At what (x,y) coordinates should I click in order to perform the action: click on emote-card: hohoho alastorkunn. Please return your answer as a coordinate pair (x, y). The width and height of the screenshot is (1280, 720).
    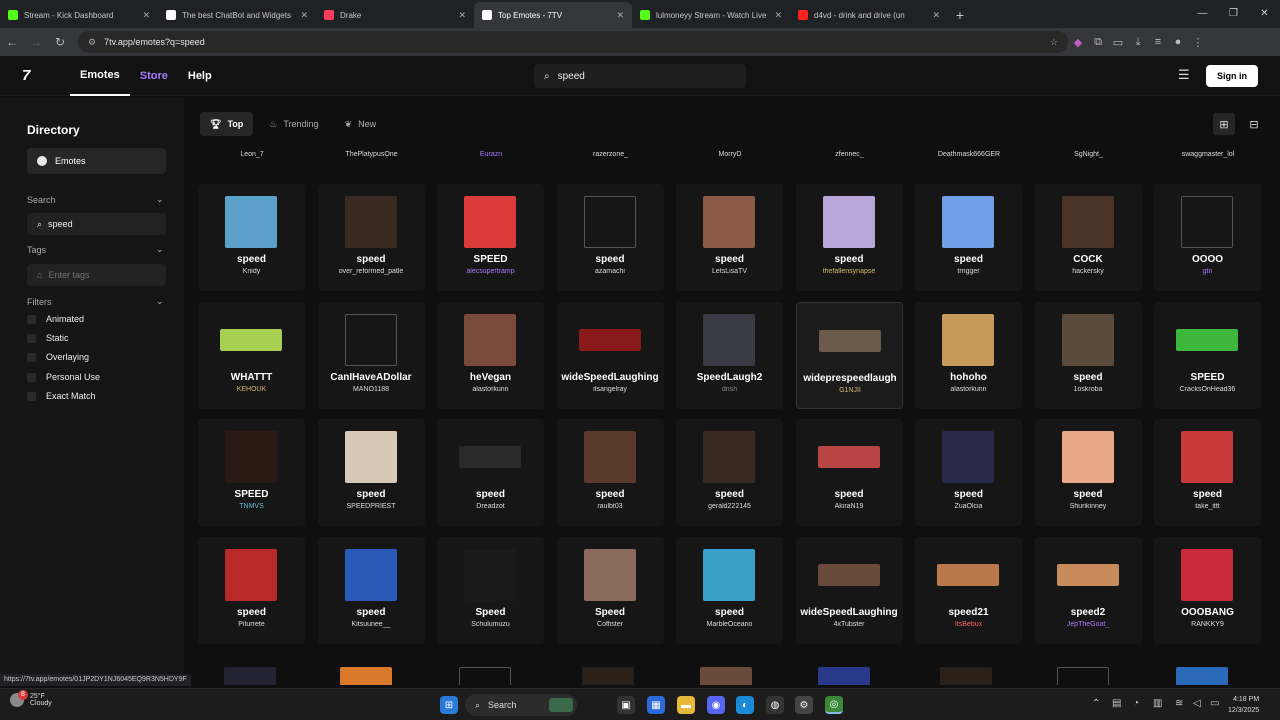
    Looking at the image, I should click on (968, 355).